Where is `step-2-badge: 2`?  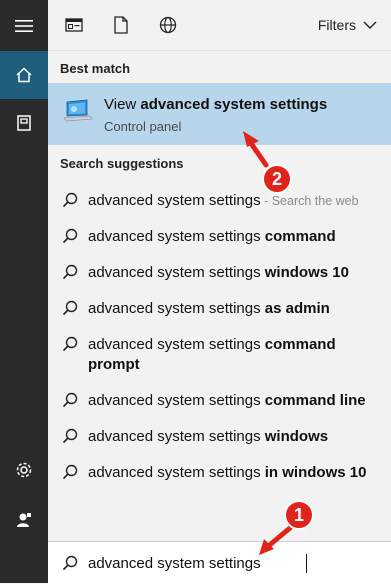
step-2-badge: 2 is located at coordinates (277, 179).